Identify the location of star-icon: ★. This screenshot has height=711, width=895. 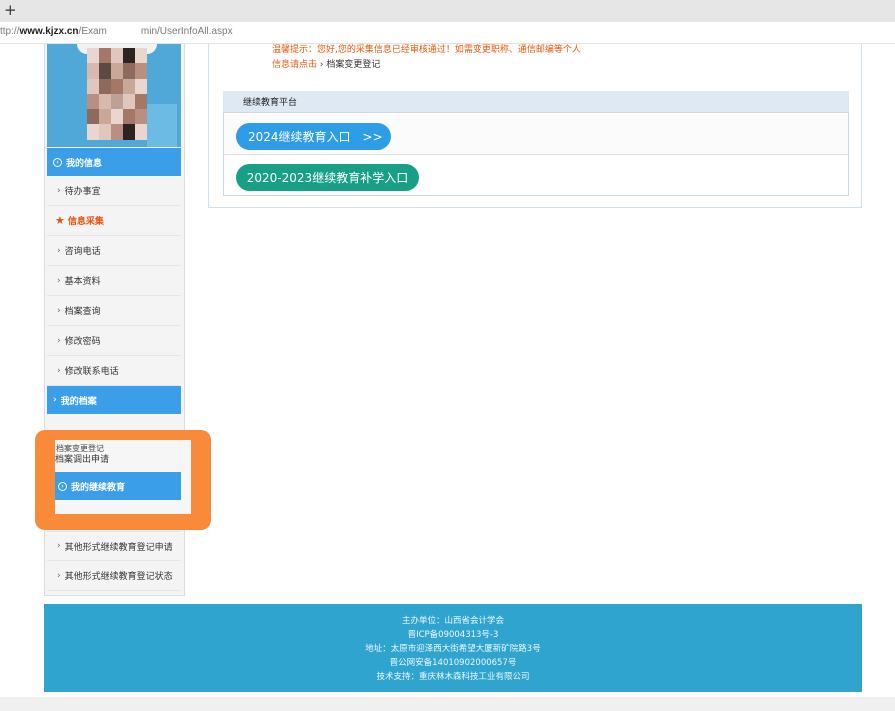
(60, 220).